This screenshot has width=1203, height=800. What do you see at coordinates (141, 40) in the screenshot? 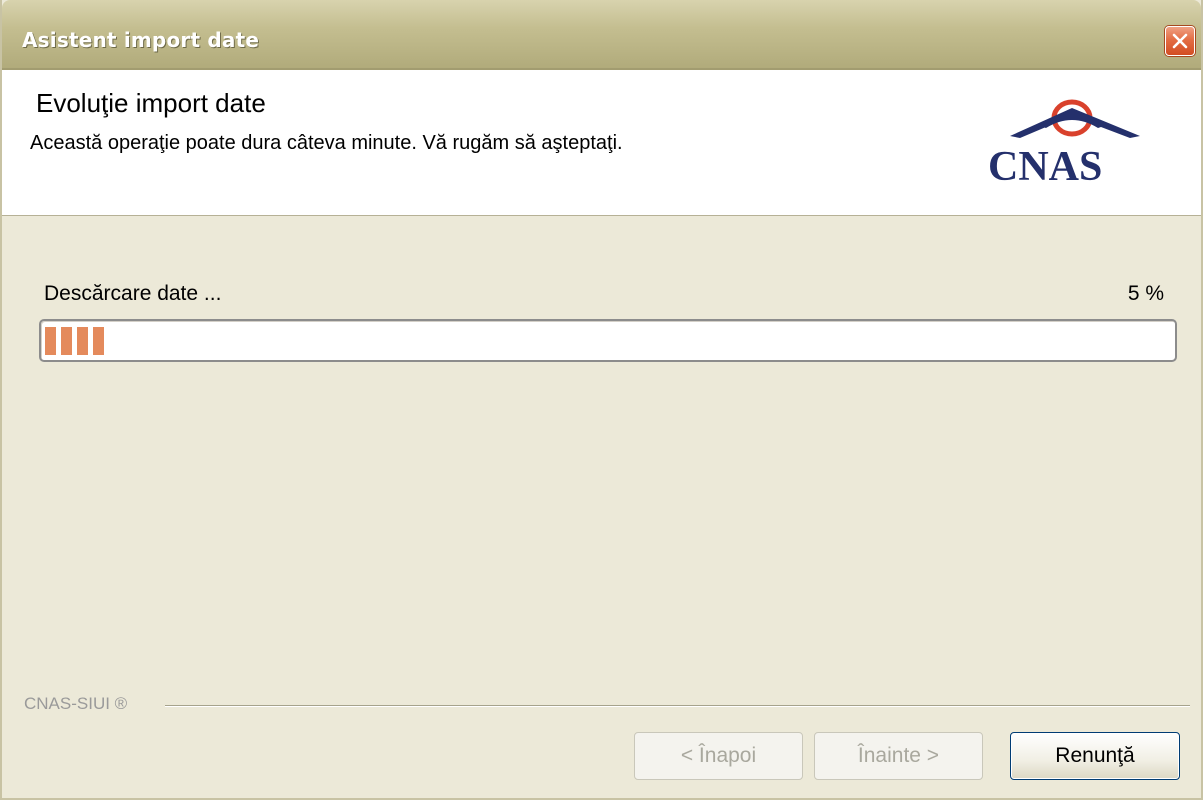
I see `window-title: Asistent import date` at bounding box center [141, 40].